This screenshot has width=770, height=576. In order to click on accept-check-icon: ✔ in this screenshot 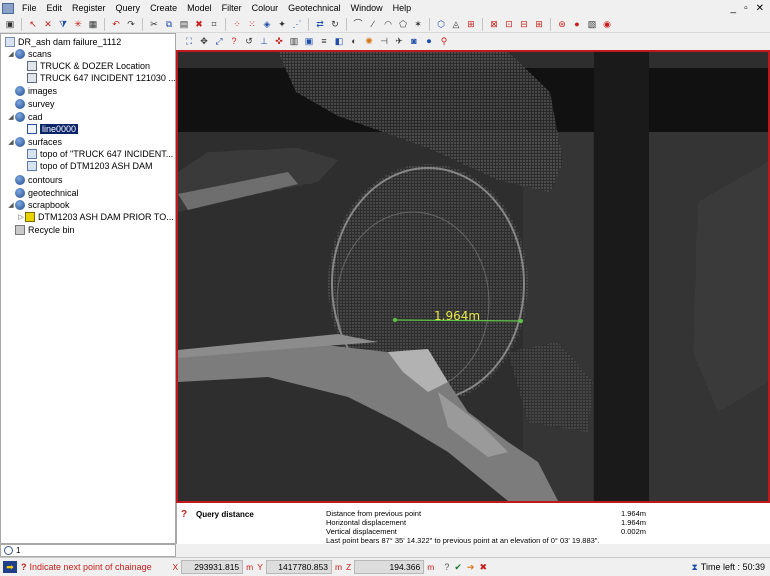, I will do `click(458, 567)`.